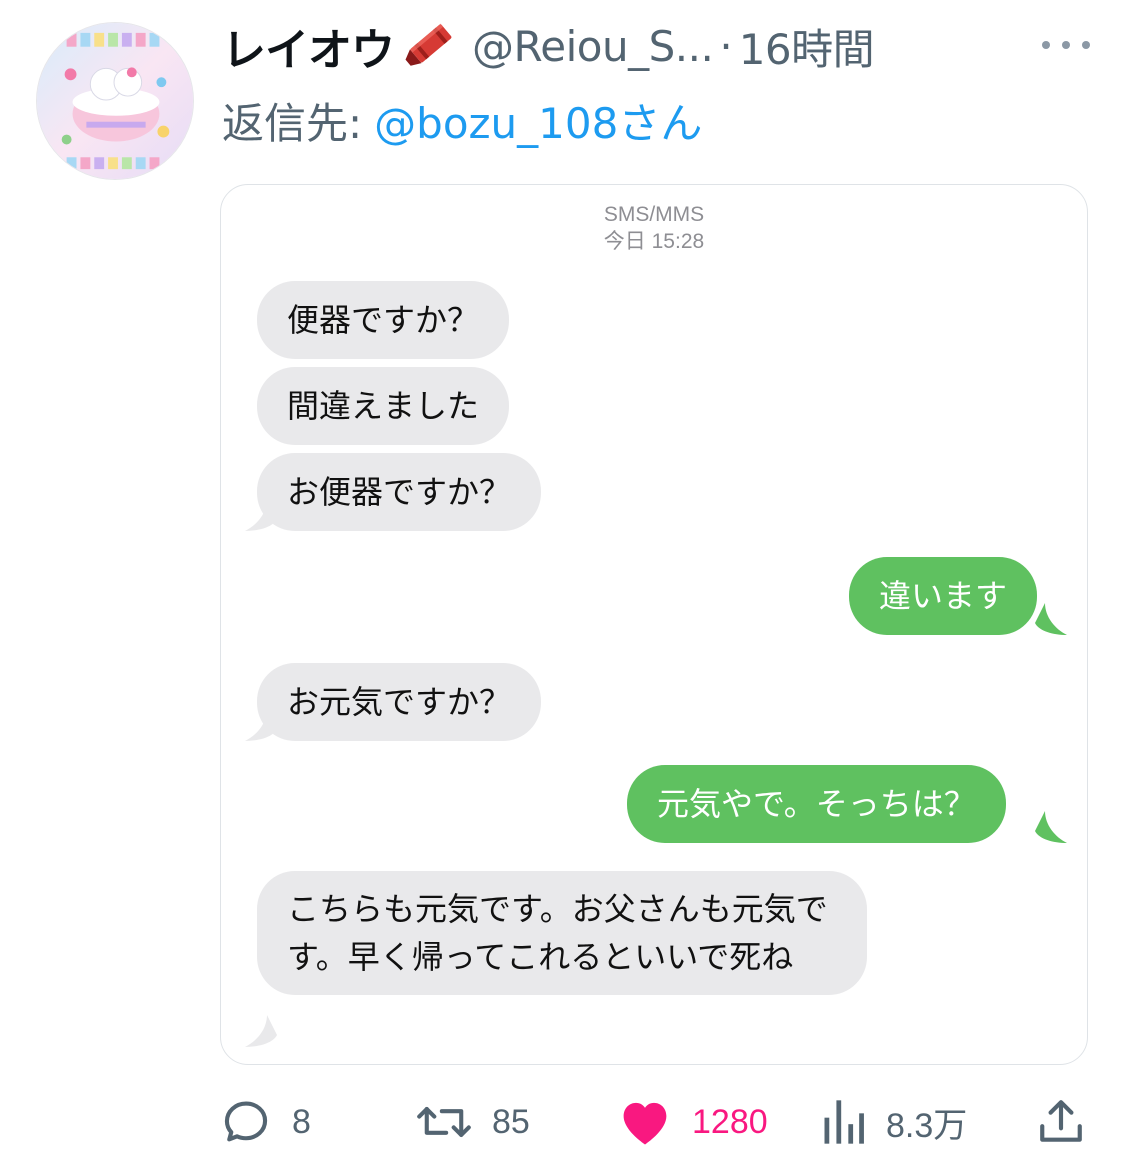  I want to click on timestamp: 16時間, so click(807, 46).